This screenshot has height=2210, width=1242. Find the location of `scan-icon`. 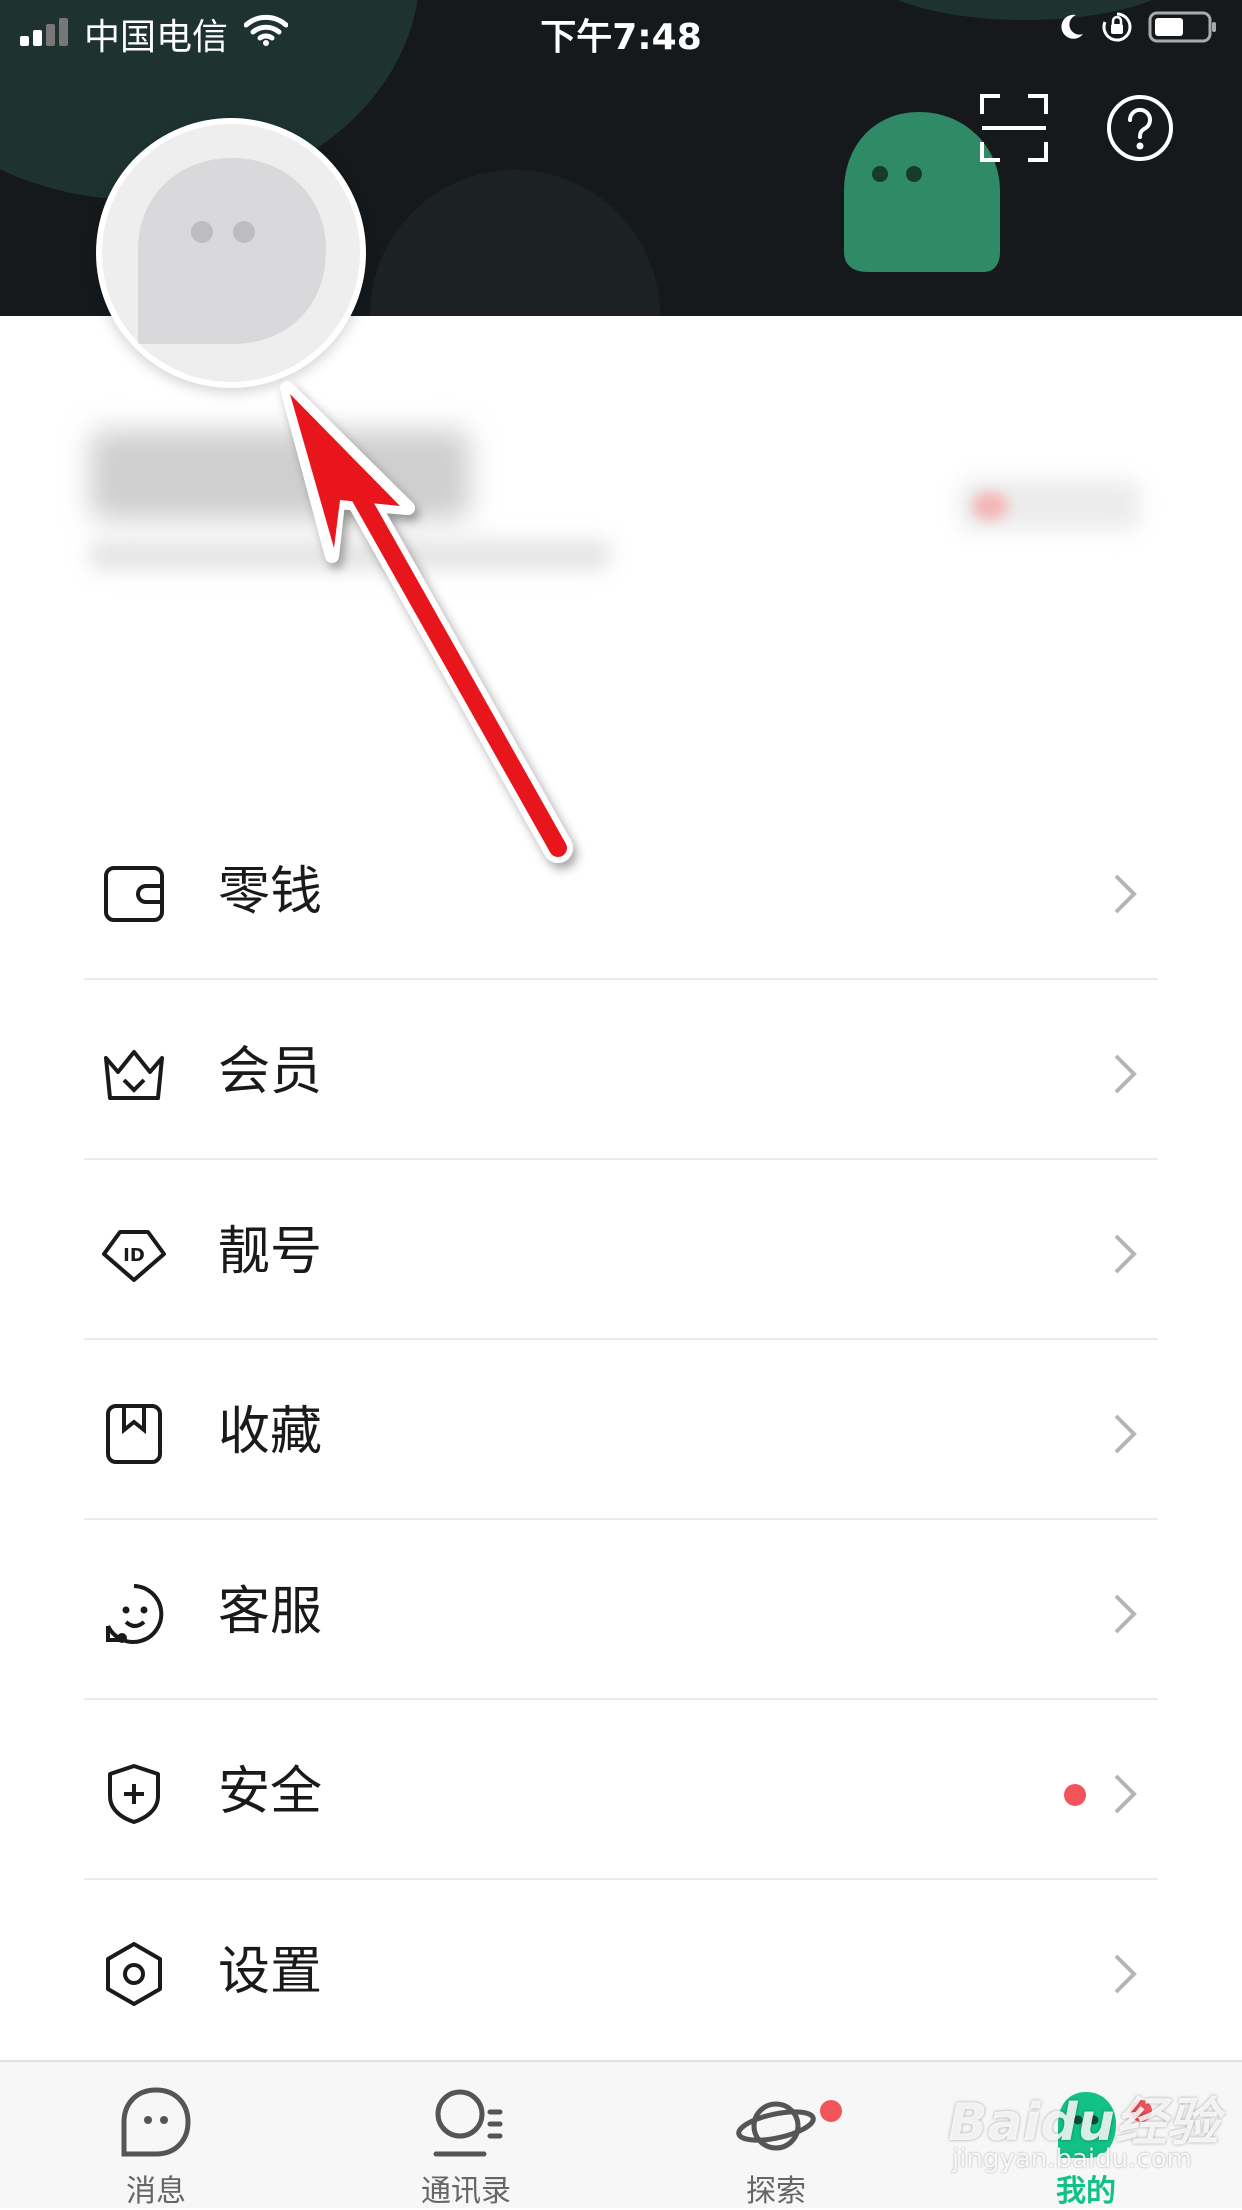

scan-icon is located at coordinates (1014, 128).